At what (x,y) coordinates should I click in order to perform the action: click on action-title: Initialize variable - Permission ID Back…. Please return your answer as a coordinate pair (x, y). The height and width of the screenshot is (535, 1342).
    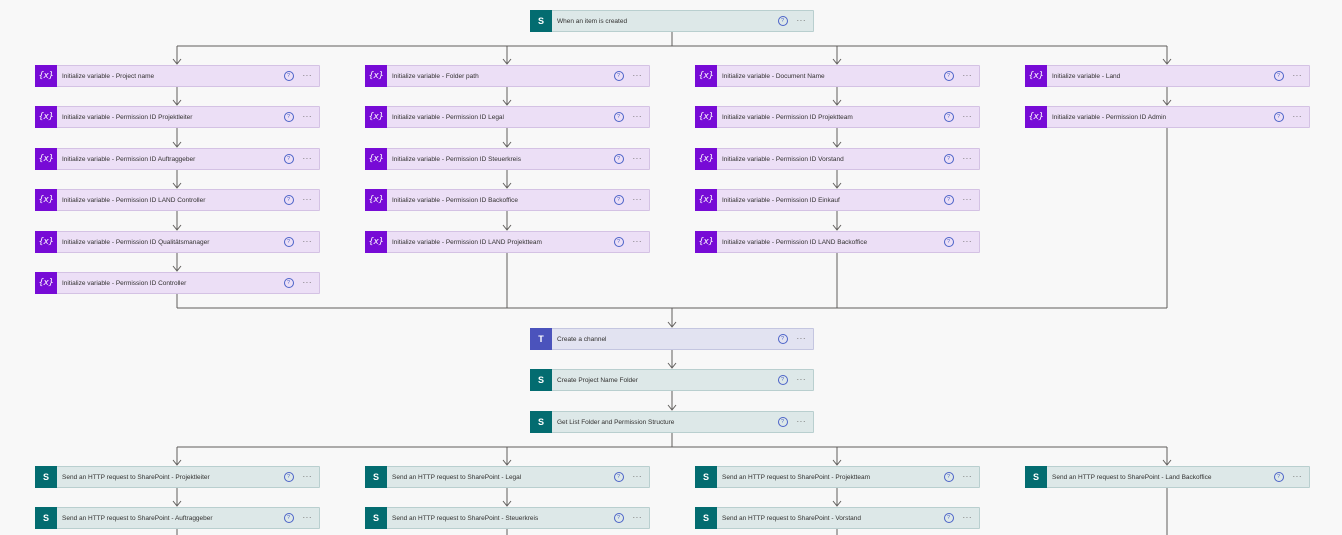
    Looking at the image, I should click on (455, 200).